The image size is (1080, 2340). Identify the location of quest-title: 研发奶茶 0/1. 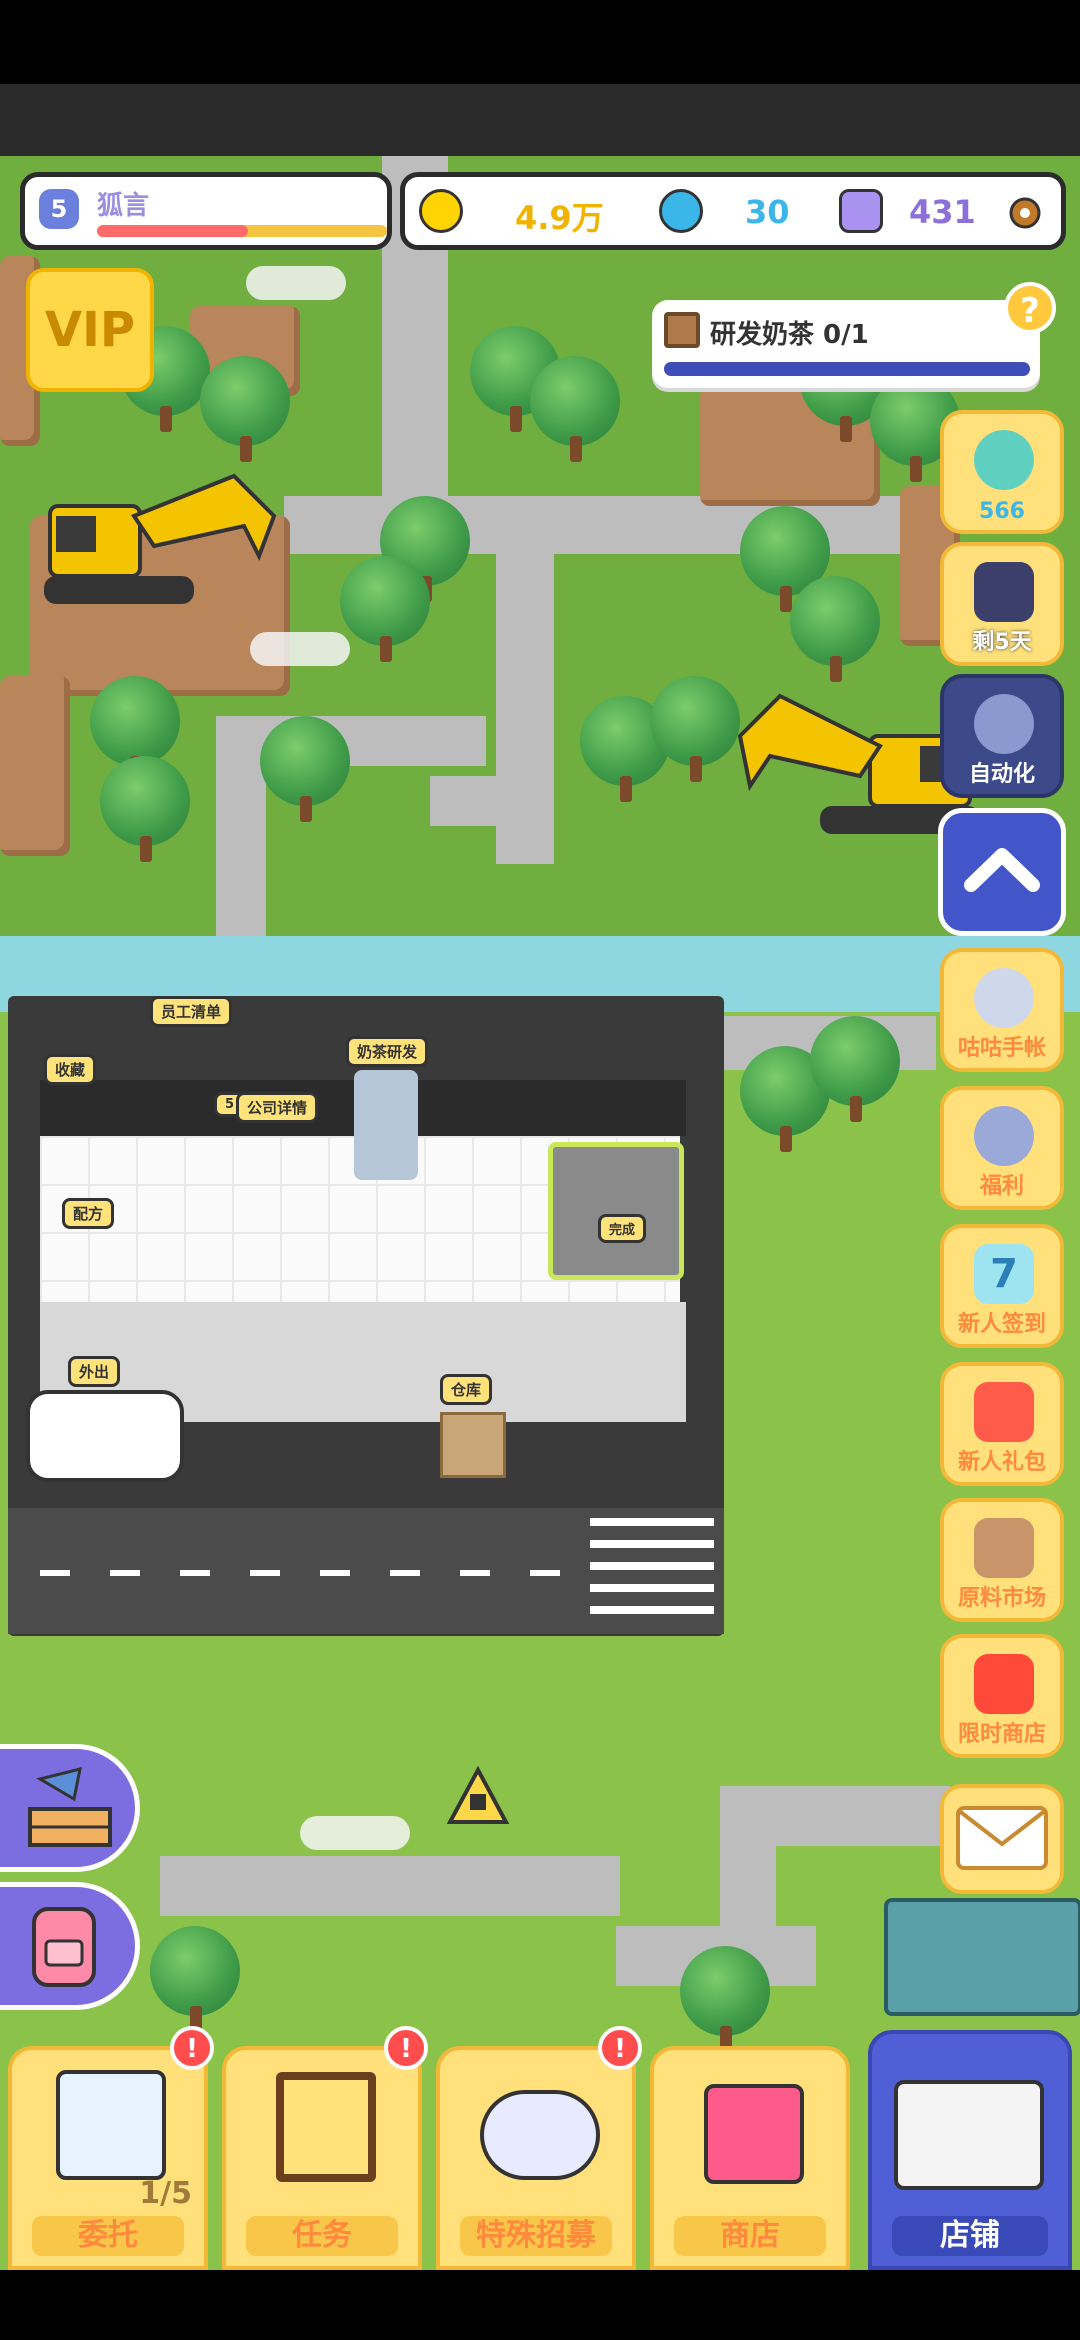
(789, 335).